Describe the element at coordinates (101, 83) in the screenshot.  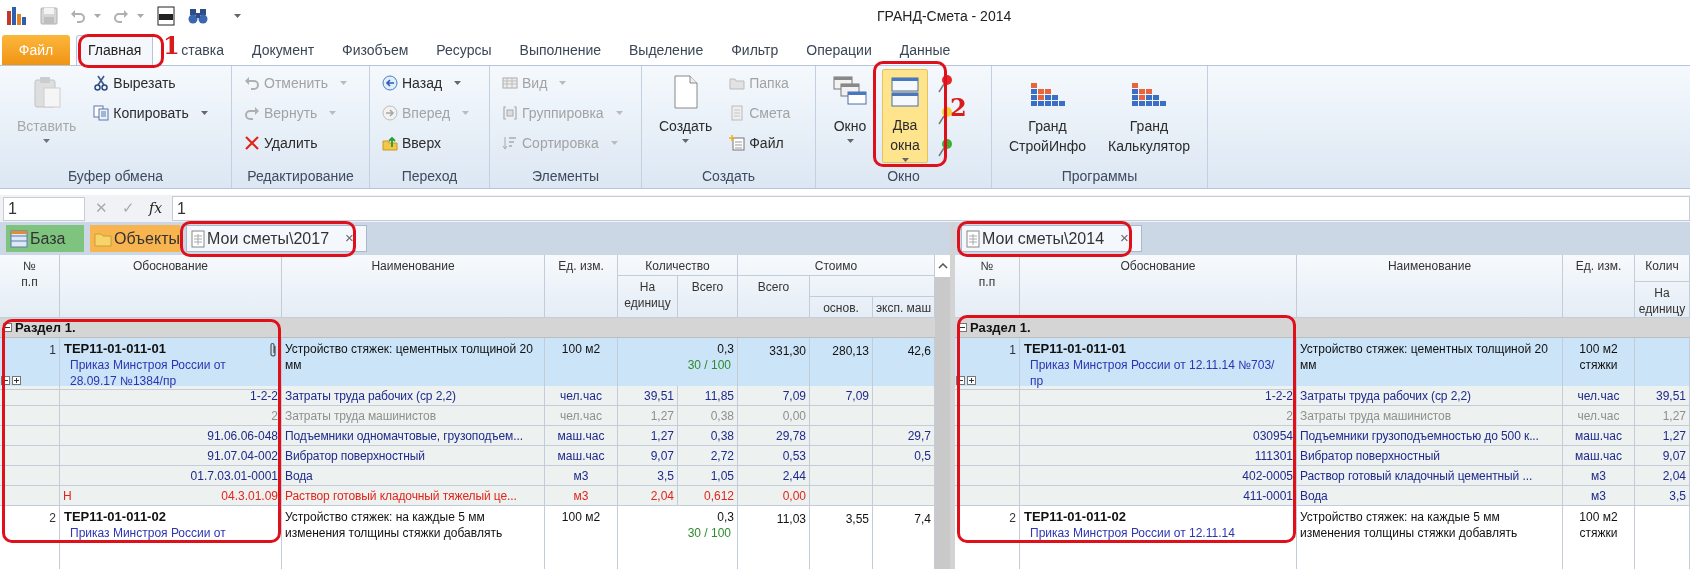
I see `scissors-icon` at that location.